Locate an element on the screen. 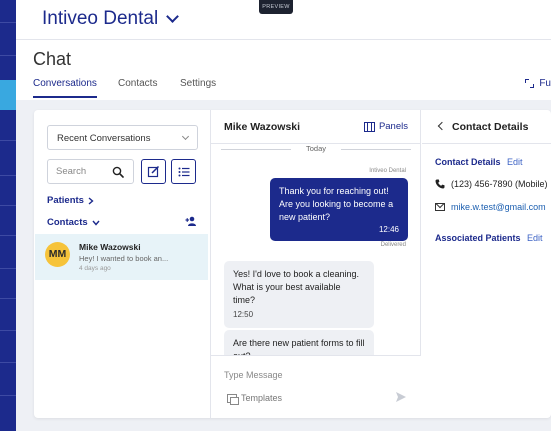  search-input is located at coordinates (78, 171).